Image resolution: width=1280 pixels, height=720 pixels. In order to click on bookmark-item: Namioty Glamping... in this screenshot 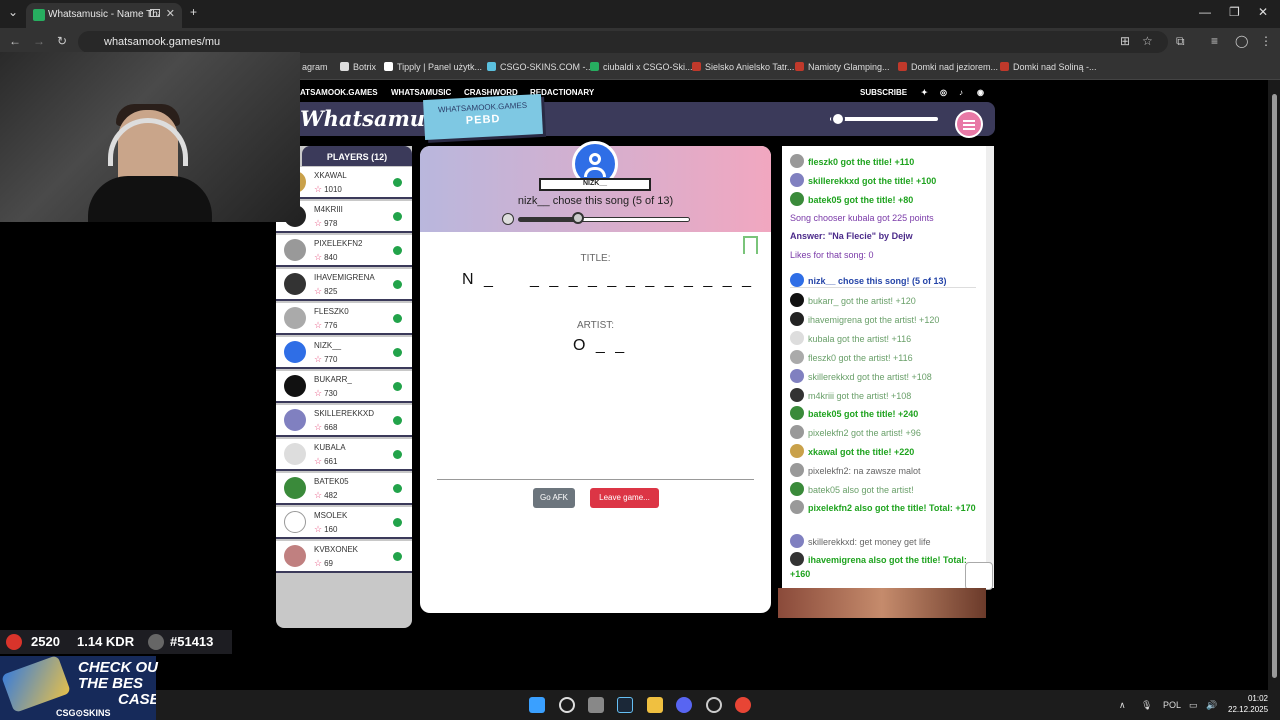, I will do `click(842, 67)`.